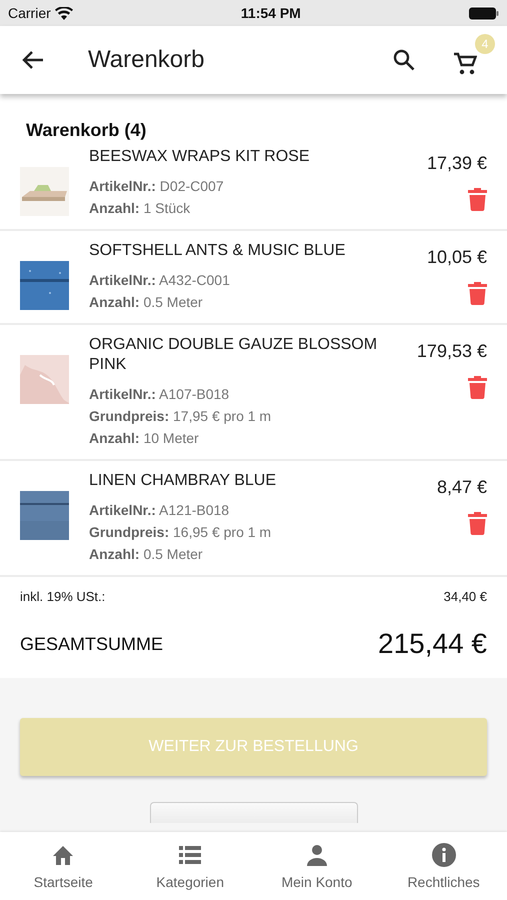 This screenshot has height=900, width=507. I want to click on product-name: ORGANIC DOUBLE GAUZE BLOSSOM PINK, so click(233, 355).